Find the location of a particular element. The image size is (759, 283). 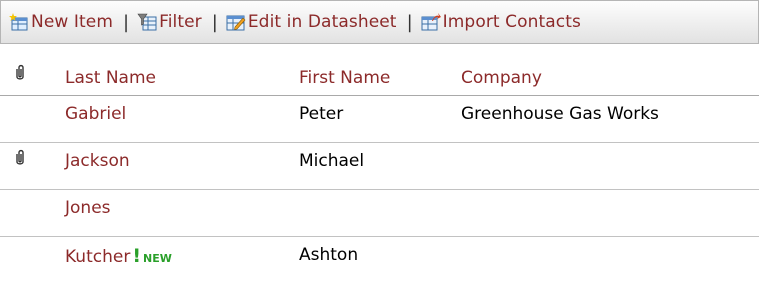

new-label: NEW is located at coordinates (157, 258).